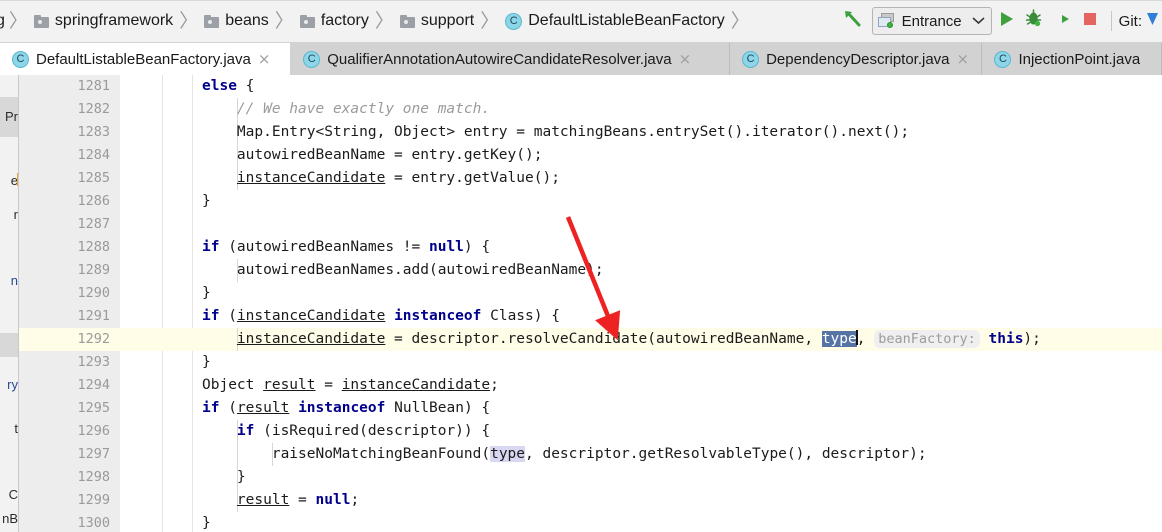 Image resolution: width=1162 pixels, height=532 pixels. I want to click on tab-label: DefaultListableBeanFactory.java, so click(143, 59).